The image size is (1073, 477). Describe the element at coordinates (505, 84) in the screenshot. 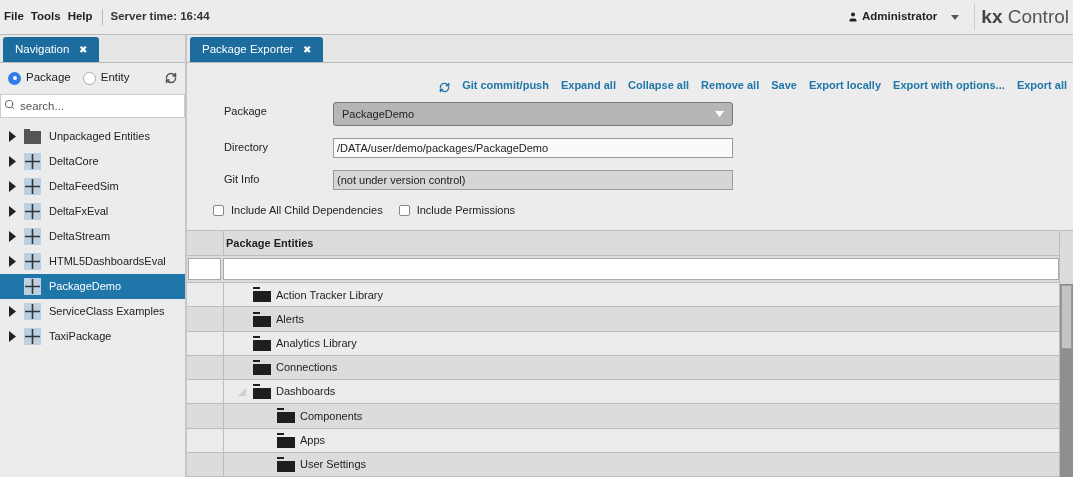

I see `action-link: Git commit/push` at that location.